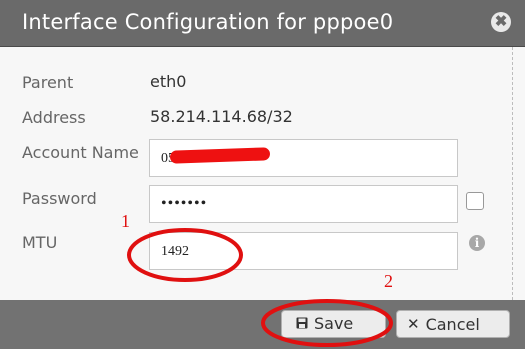 The image size is (525, 349). What do you see at coordinates (302, 325) in the screenshot?
I see `floppy-disk-icon` at bounding box center [302, 325].